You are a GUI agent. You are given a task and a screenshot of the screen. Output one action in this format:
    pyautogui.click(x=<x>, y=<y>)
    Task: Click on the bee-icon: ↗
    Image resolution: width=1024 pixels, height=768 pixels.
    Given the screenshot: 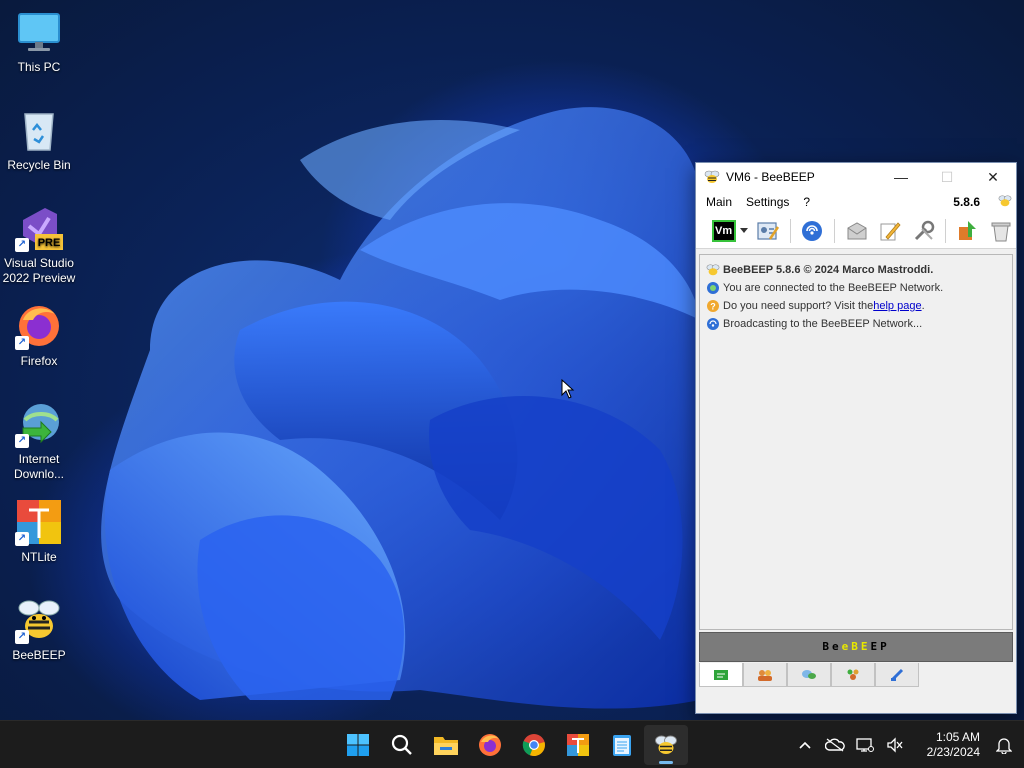 What is the action you would take?
    pyautogui.click(x=39, y=620)
    